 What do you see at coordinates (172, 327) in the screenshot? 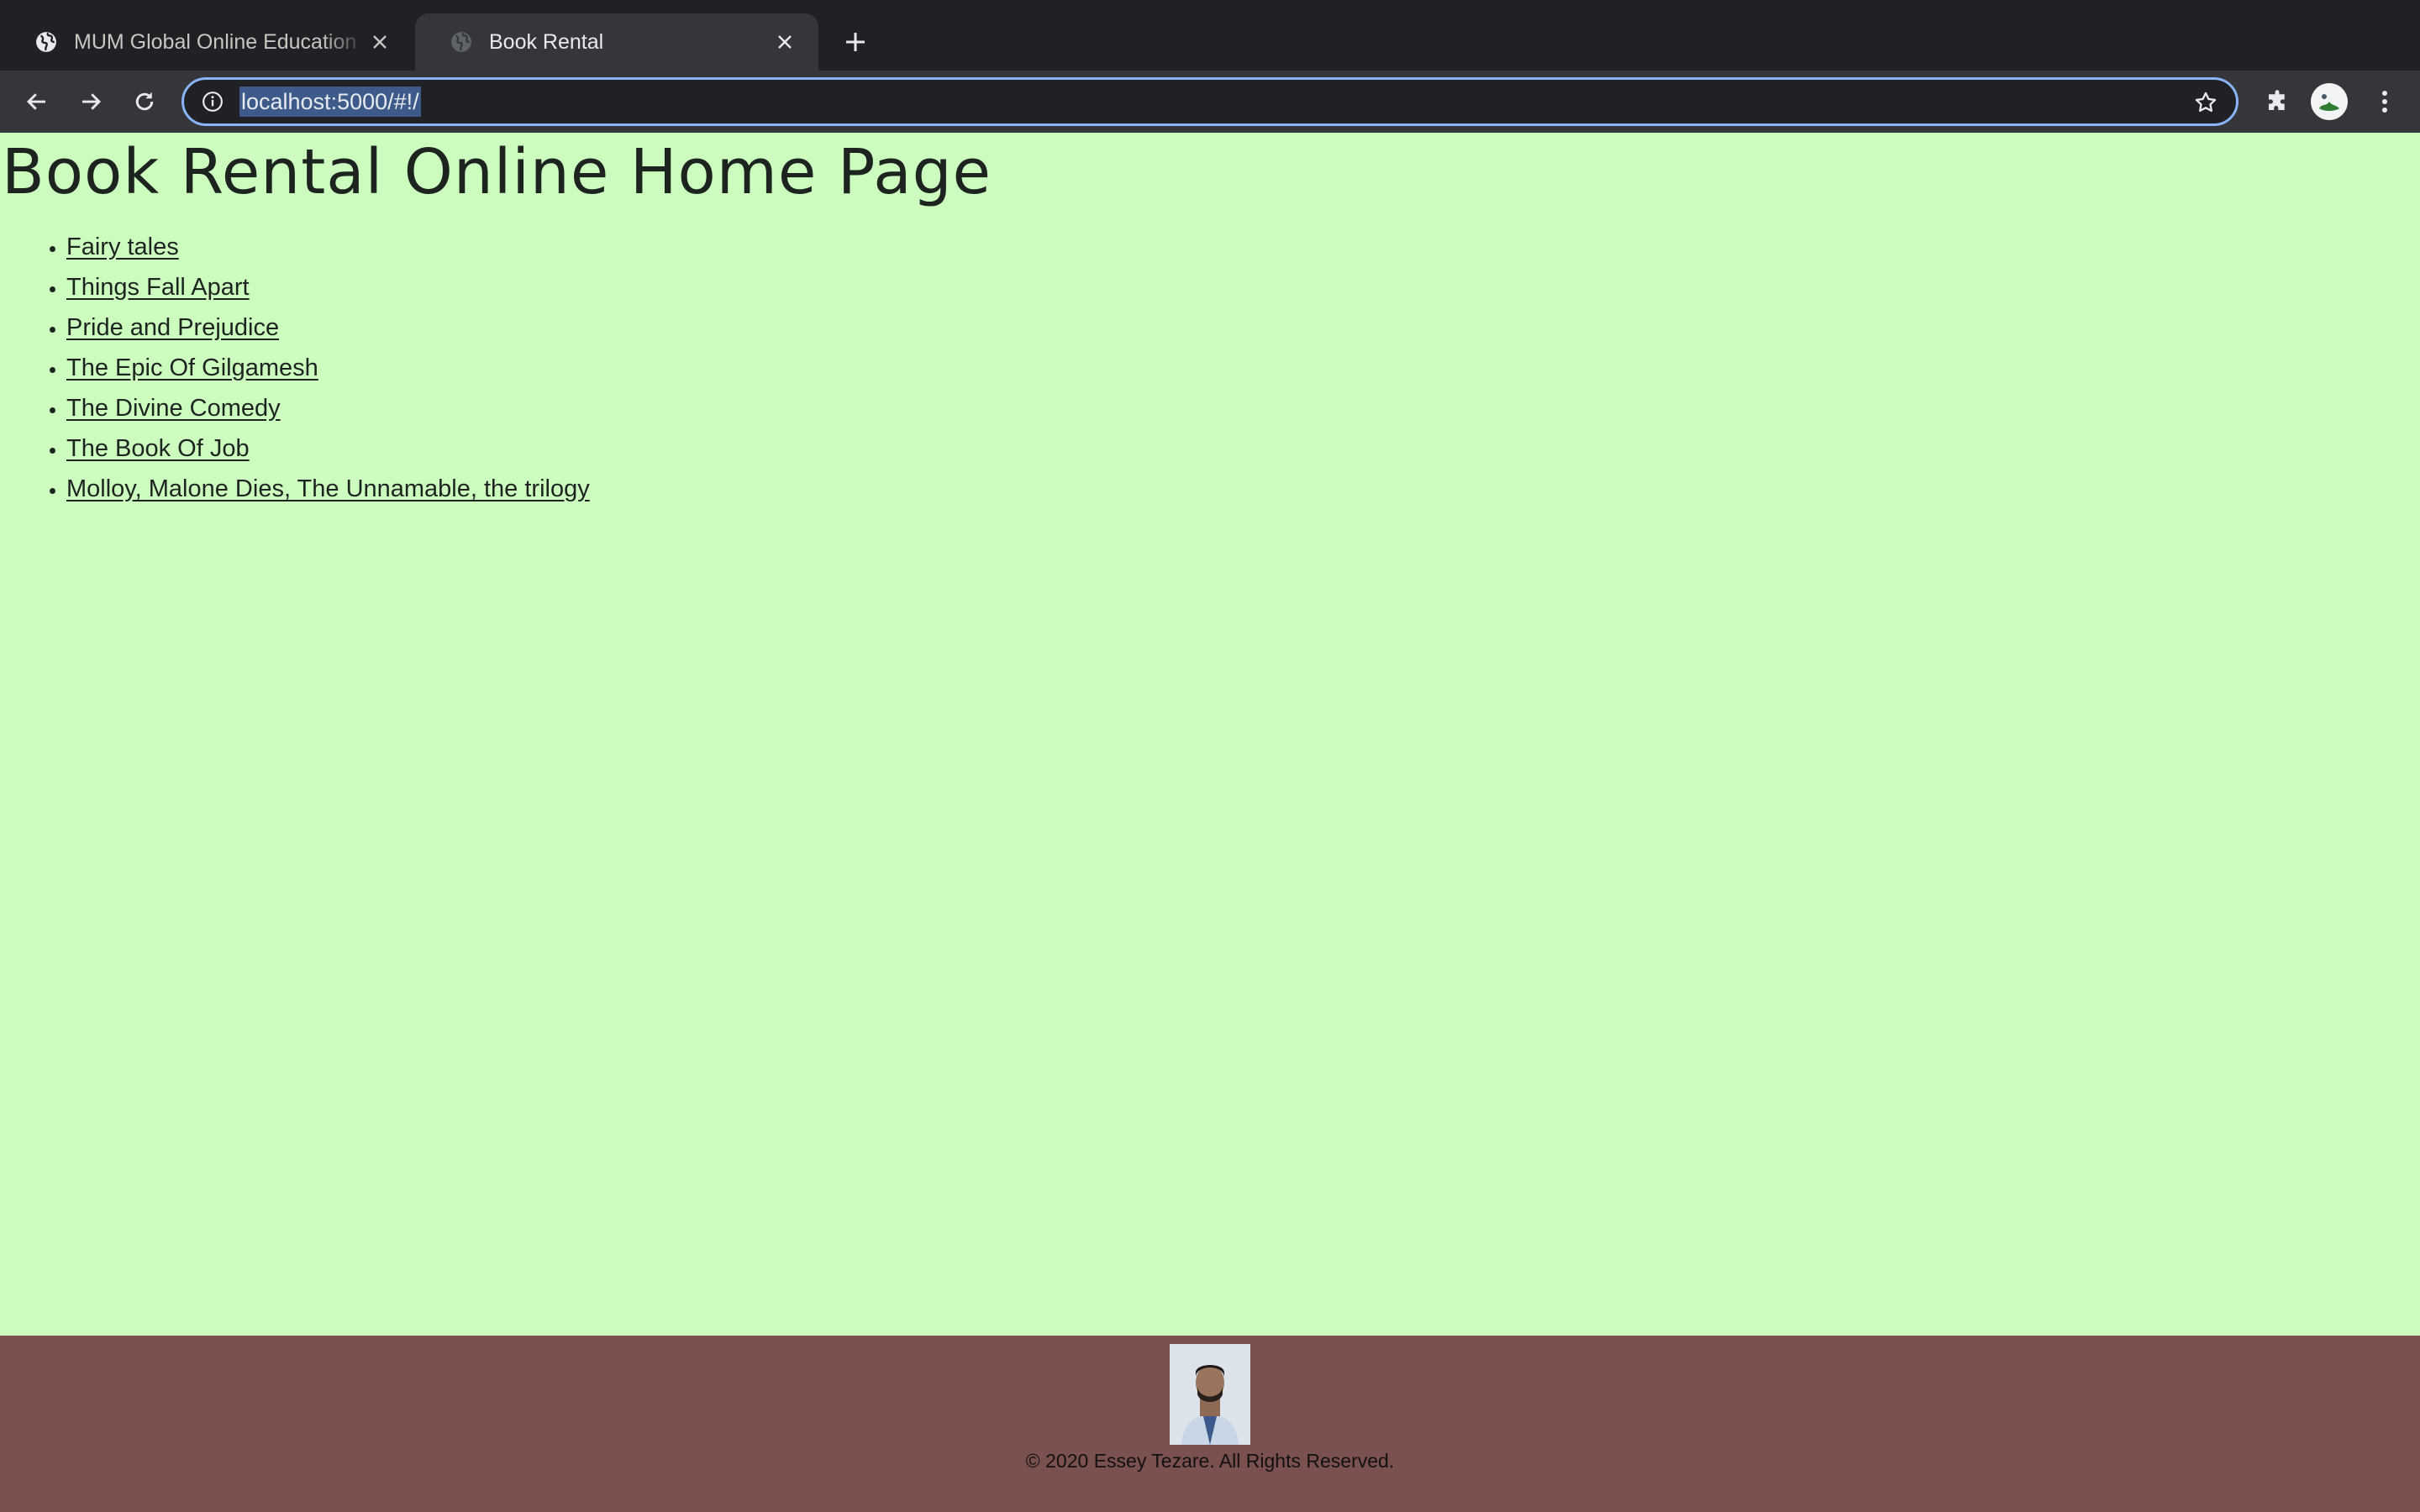
I see `book-link: Pride and Prejudice` at bounding box center [172, 327].